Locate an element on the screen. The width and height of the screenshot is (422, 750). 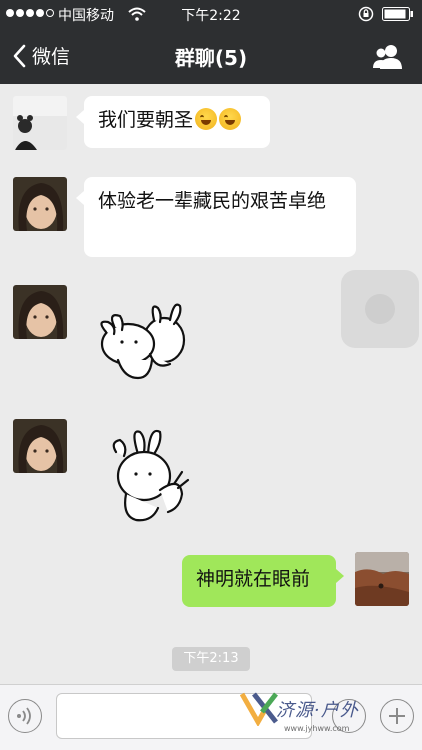
status-bar: 中国移动 下午2:22 is located at coordinates (211, 14).